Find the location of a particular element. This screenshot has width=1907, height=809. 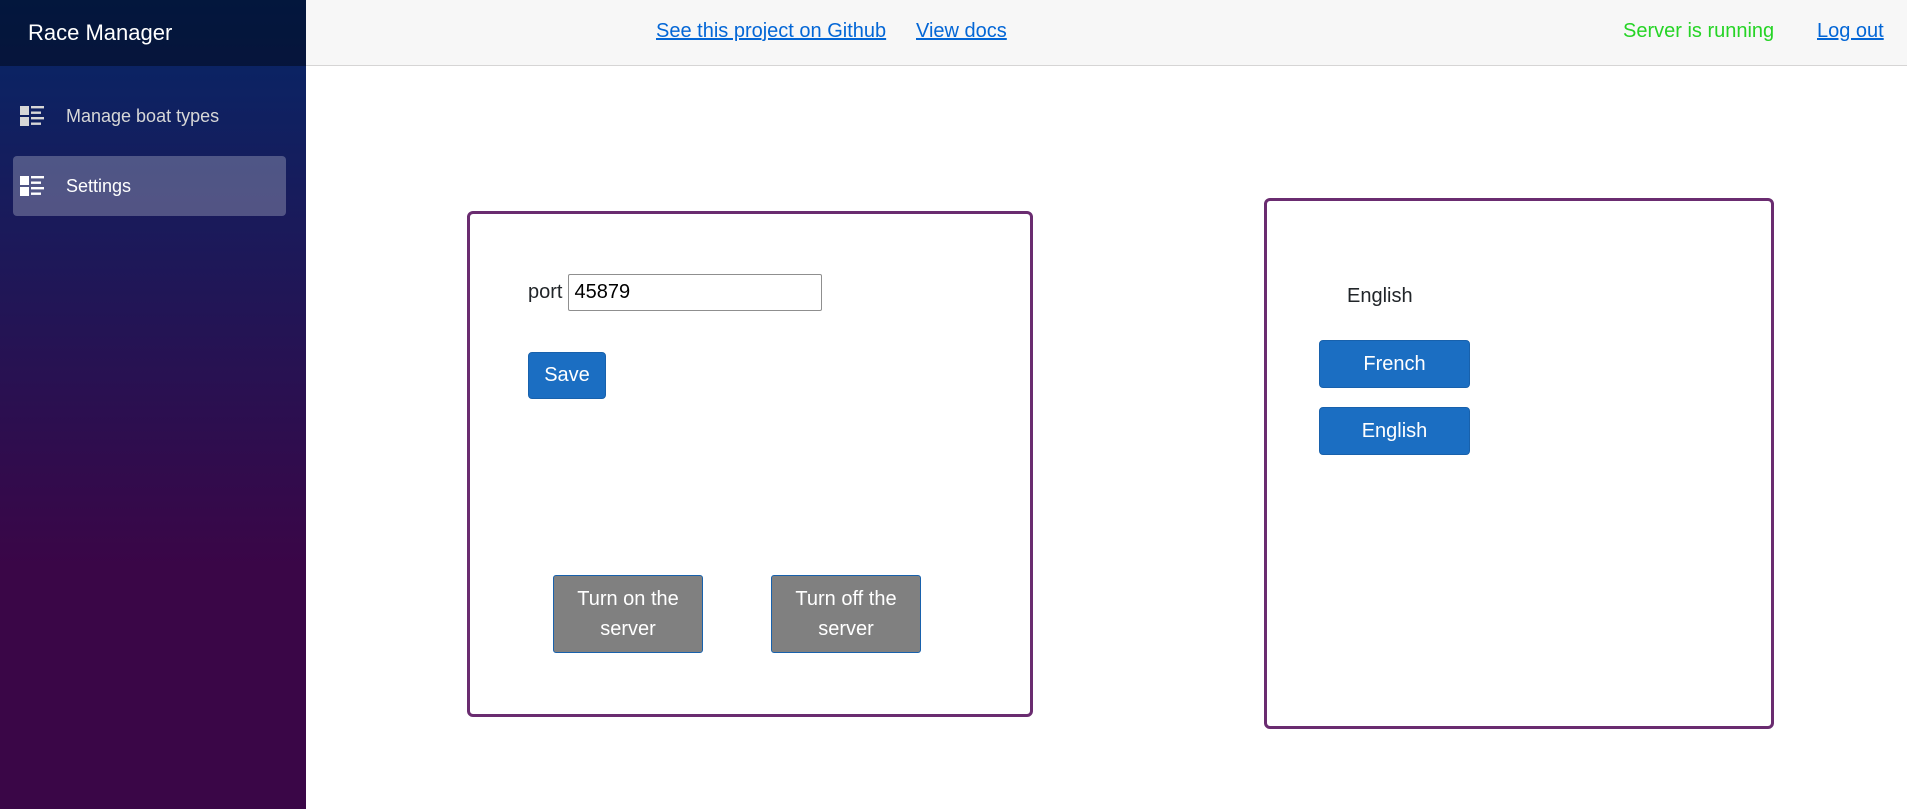

save-button: Save is located at coordinates (567, 375).